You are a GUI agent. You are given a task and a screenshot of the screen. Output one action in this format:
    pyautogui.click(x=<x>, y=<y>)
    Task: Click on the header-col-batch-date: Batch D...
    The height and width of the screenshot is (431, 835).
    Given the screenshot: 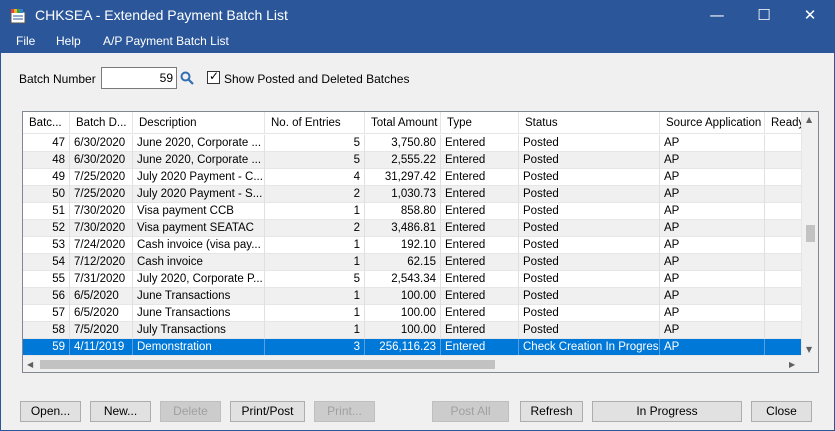 What is the action you would take?
    pyautogui.click(x=101, y=123)
    